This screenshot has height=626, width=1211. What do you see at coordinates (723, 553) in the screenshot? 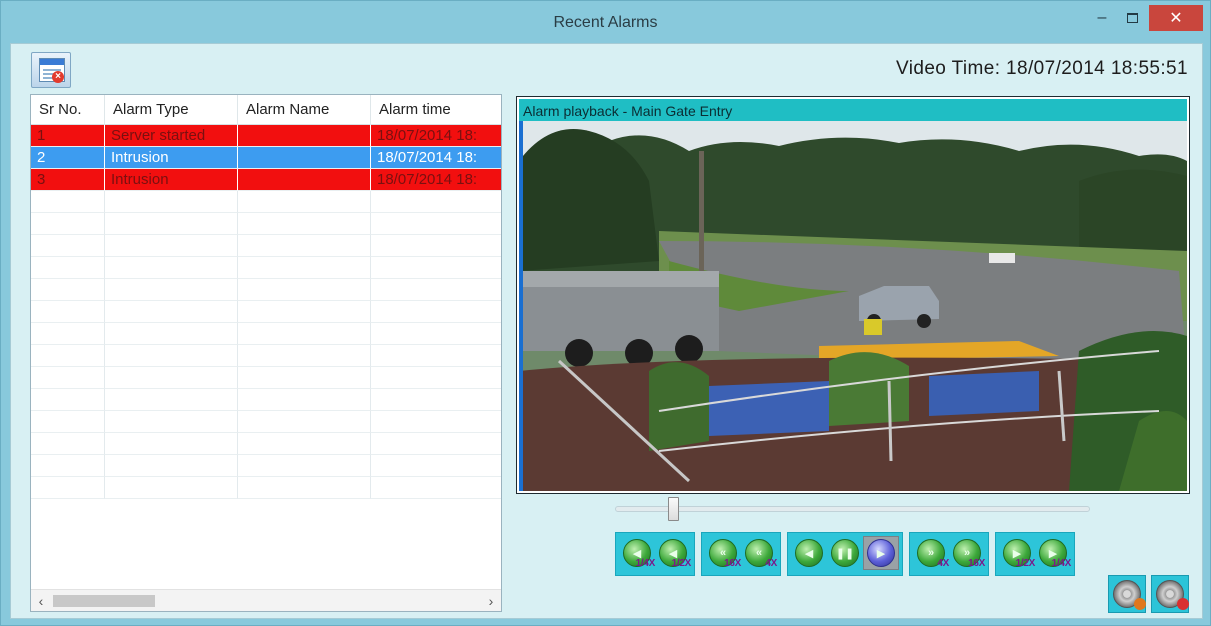
I see `rewind-button: «16X` at bounding box center [723, 553].